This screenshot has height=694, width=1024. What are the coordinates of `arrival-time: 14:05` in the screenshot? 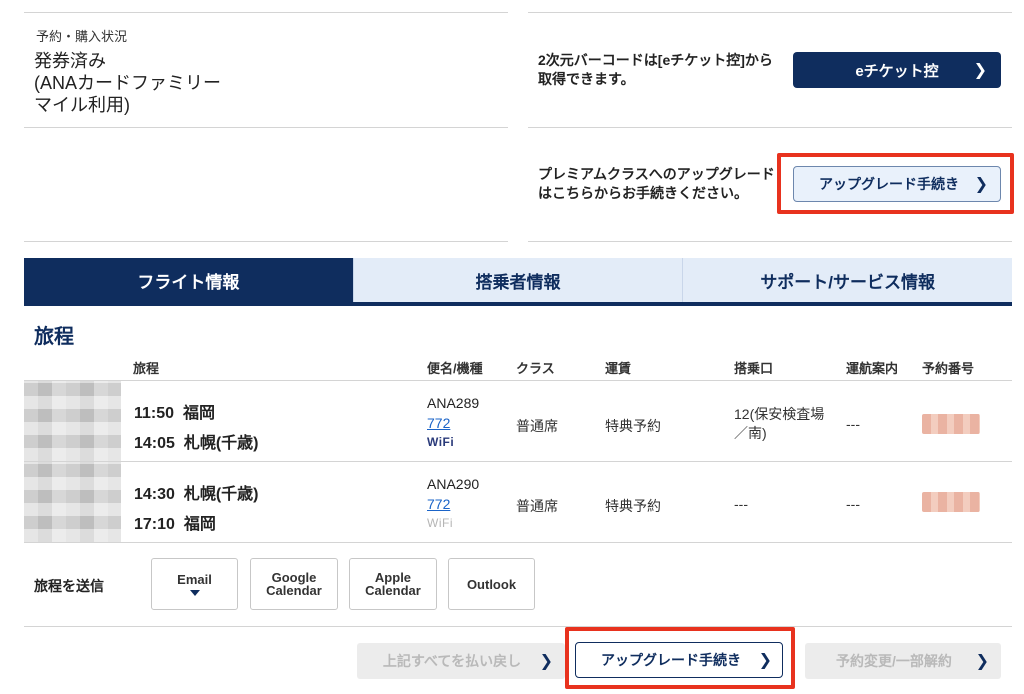 It's located at (154, 443).